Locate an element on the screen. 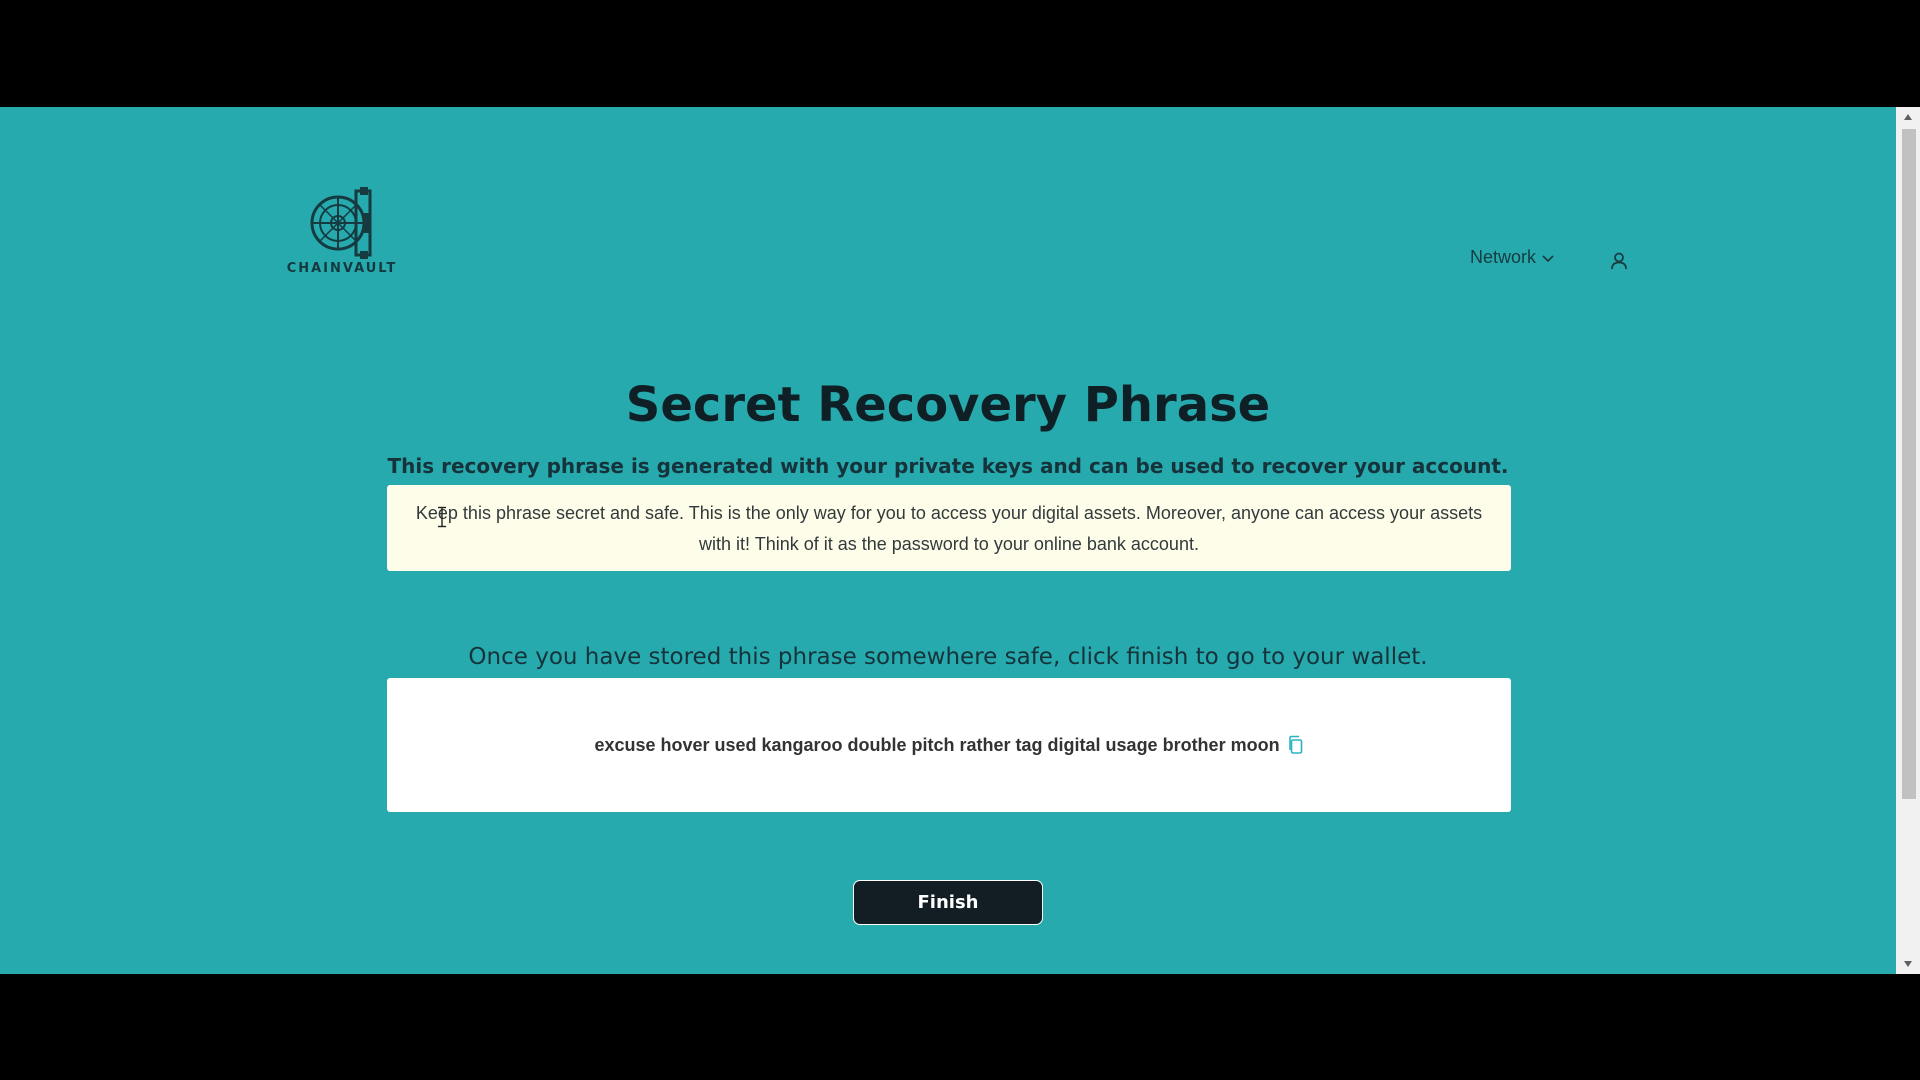 This screenshot has height=1080, width=1920. copy-icon is located at coordinates (1296, 745).